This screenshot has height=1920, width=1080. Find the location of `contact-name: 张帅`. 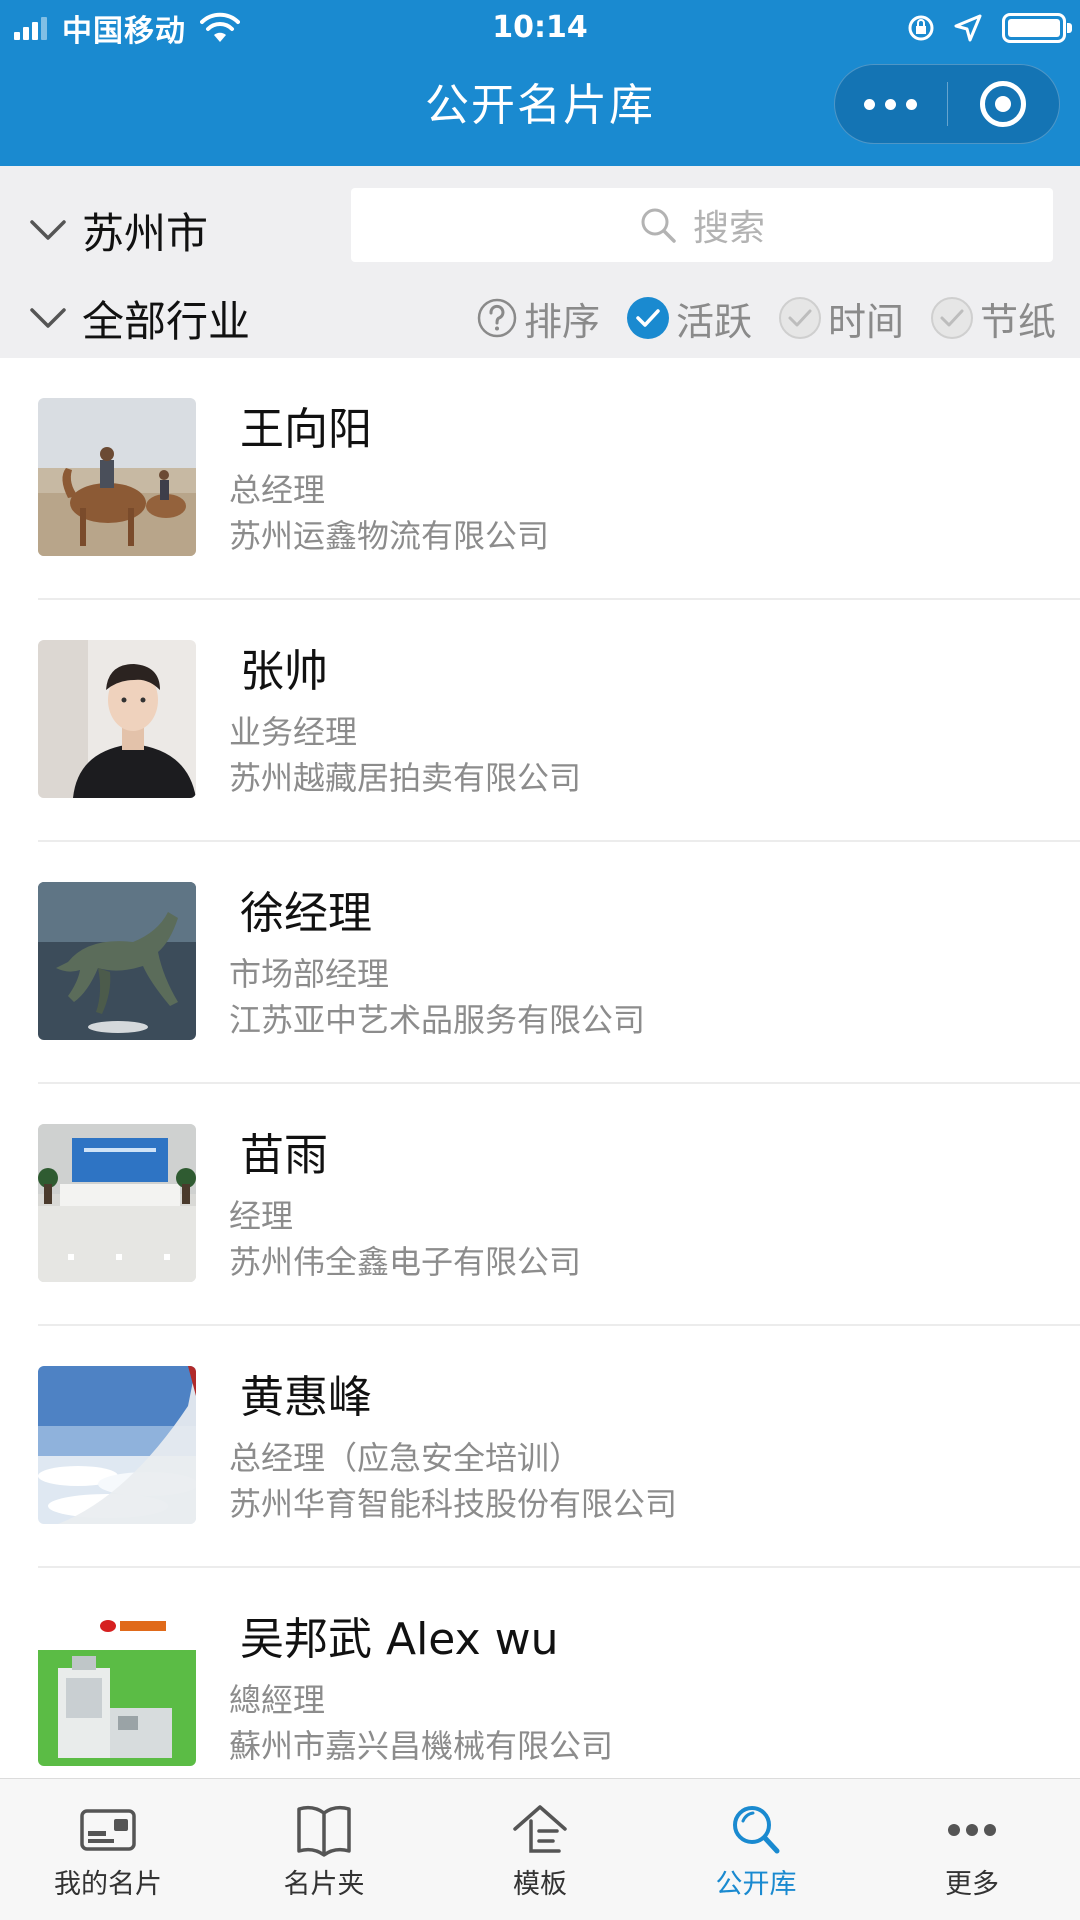

contact-name: 张帅 is located at coordinates (284, 671).